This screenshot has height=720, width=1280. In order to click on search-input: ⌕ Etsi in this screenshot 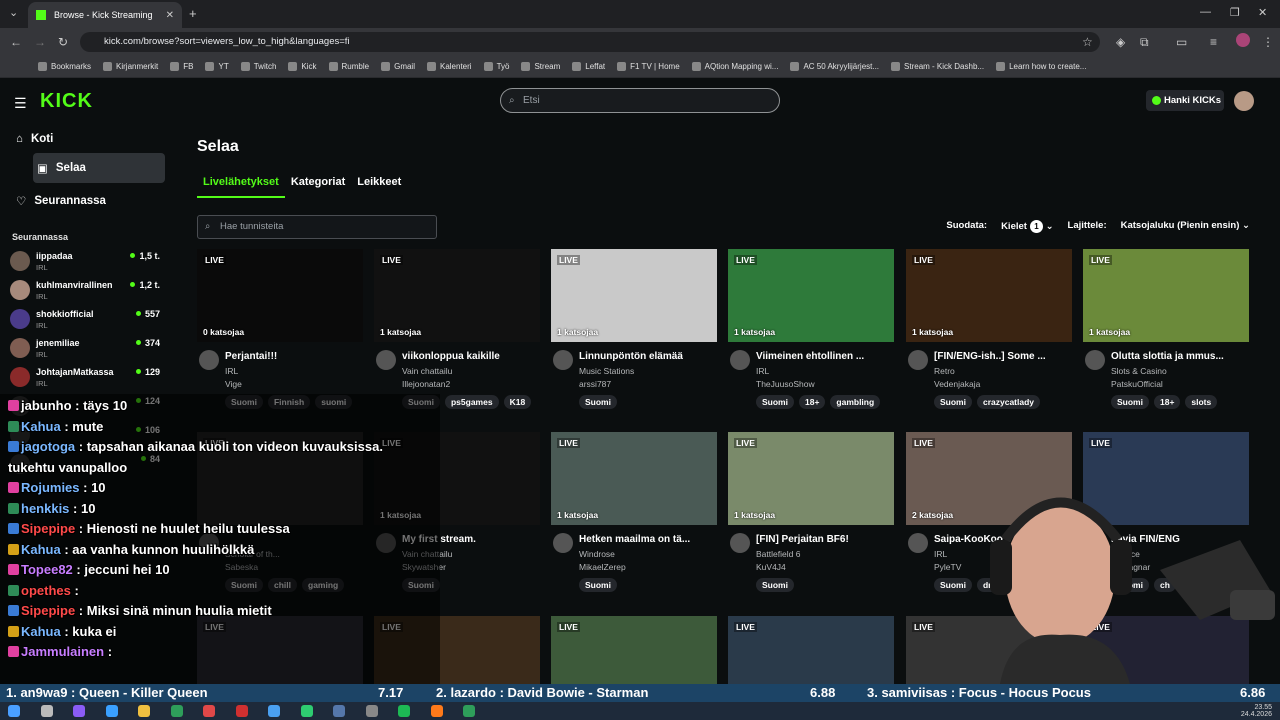, I will do `click(640, 100)`.